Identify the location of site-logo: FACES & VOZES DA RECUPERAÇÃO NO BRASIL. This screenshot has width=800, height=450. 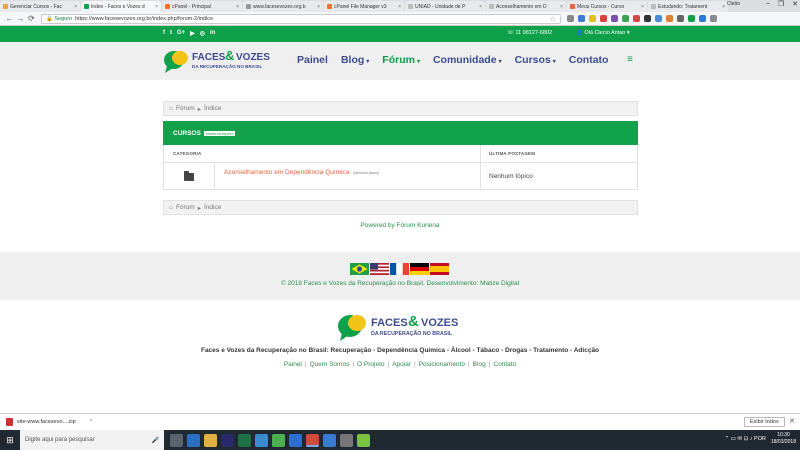
(218, 61).